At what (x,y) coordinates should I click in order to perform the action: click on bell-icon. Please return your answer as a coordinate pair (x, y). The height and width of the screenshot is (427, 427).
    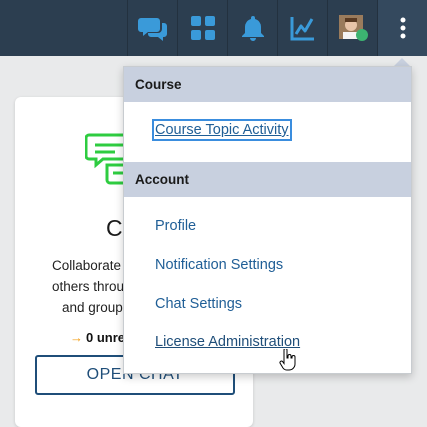
    Looking at the image, I should click on (253, 28).